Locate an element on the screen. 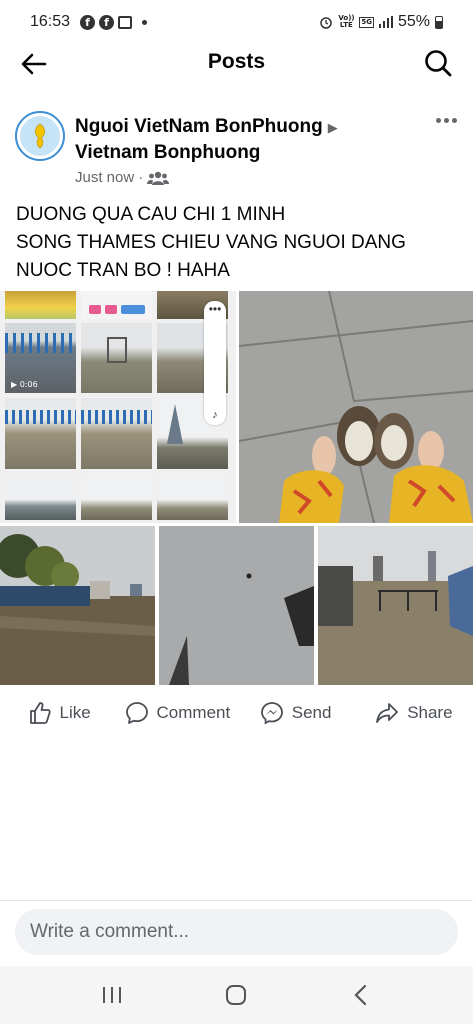 The image size is (473, 1024). video-duration: ▶ 0:06 is located at coordinates (24, 384).